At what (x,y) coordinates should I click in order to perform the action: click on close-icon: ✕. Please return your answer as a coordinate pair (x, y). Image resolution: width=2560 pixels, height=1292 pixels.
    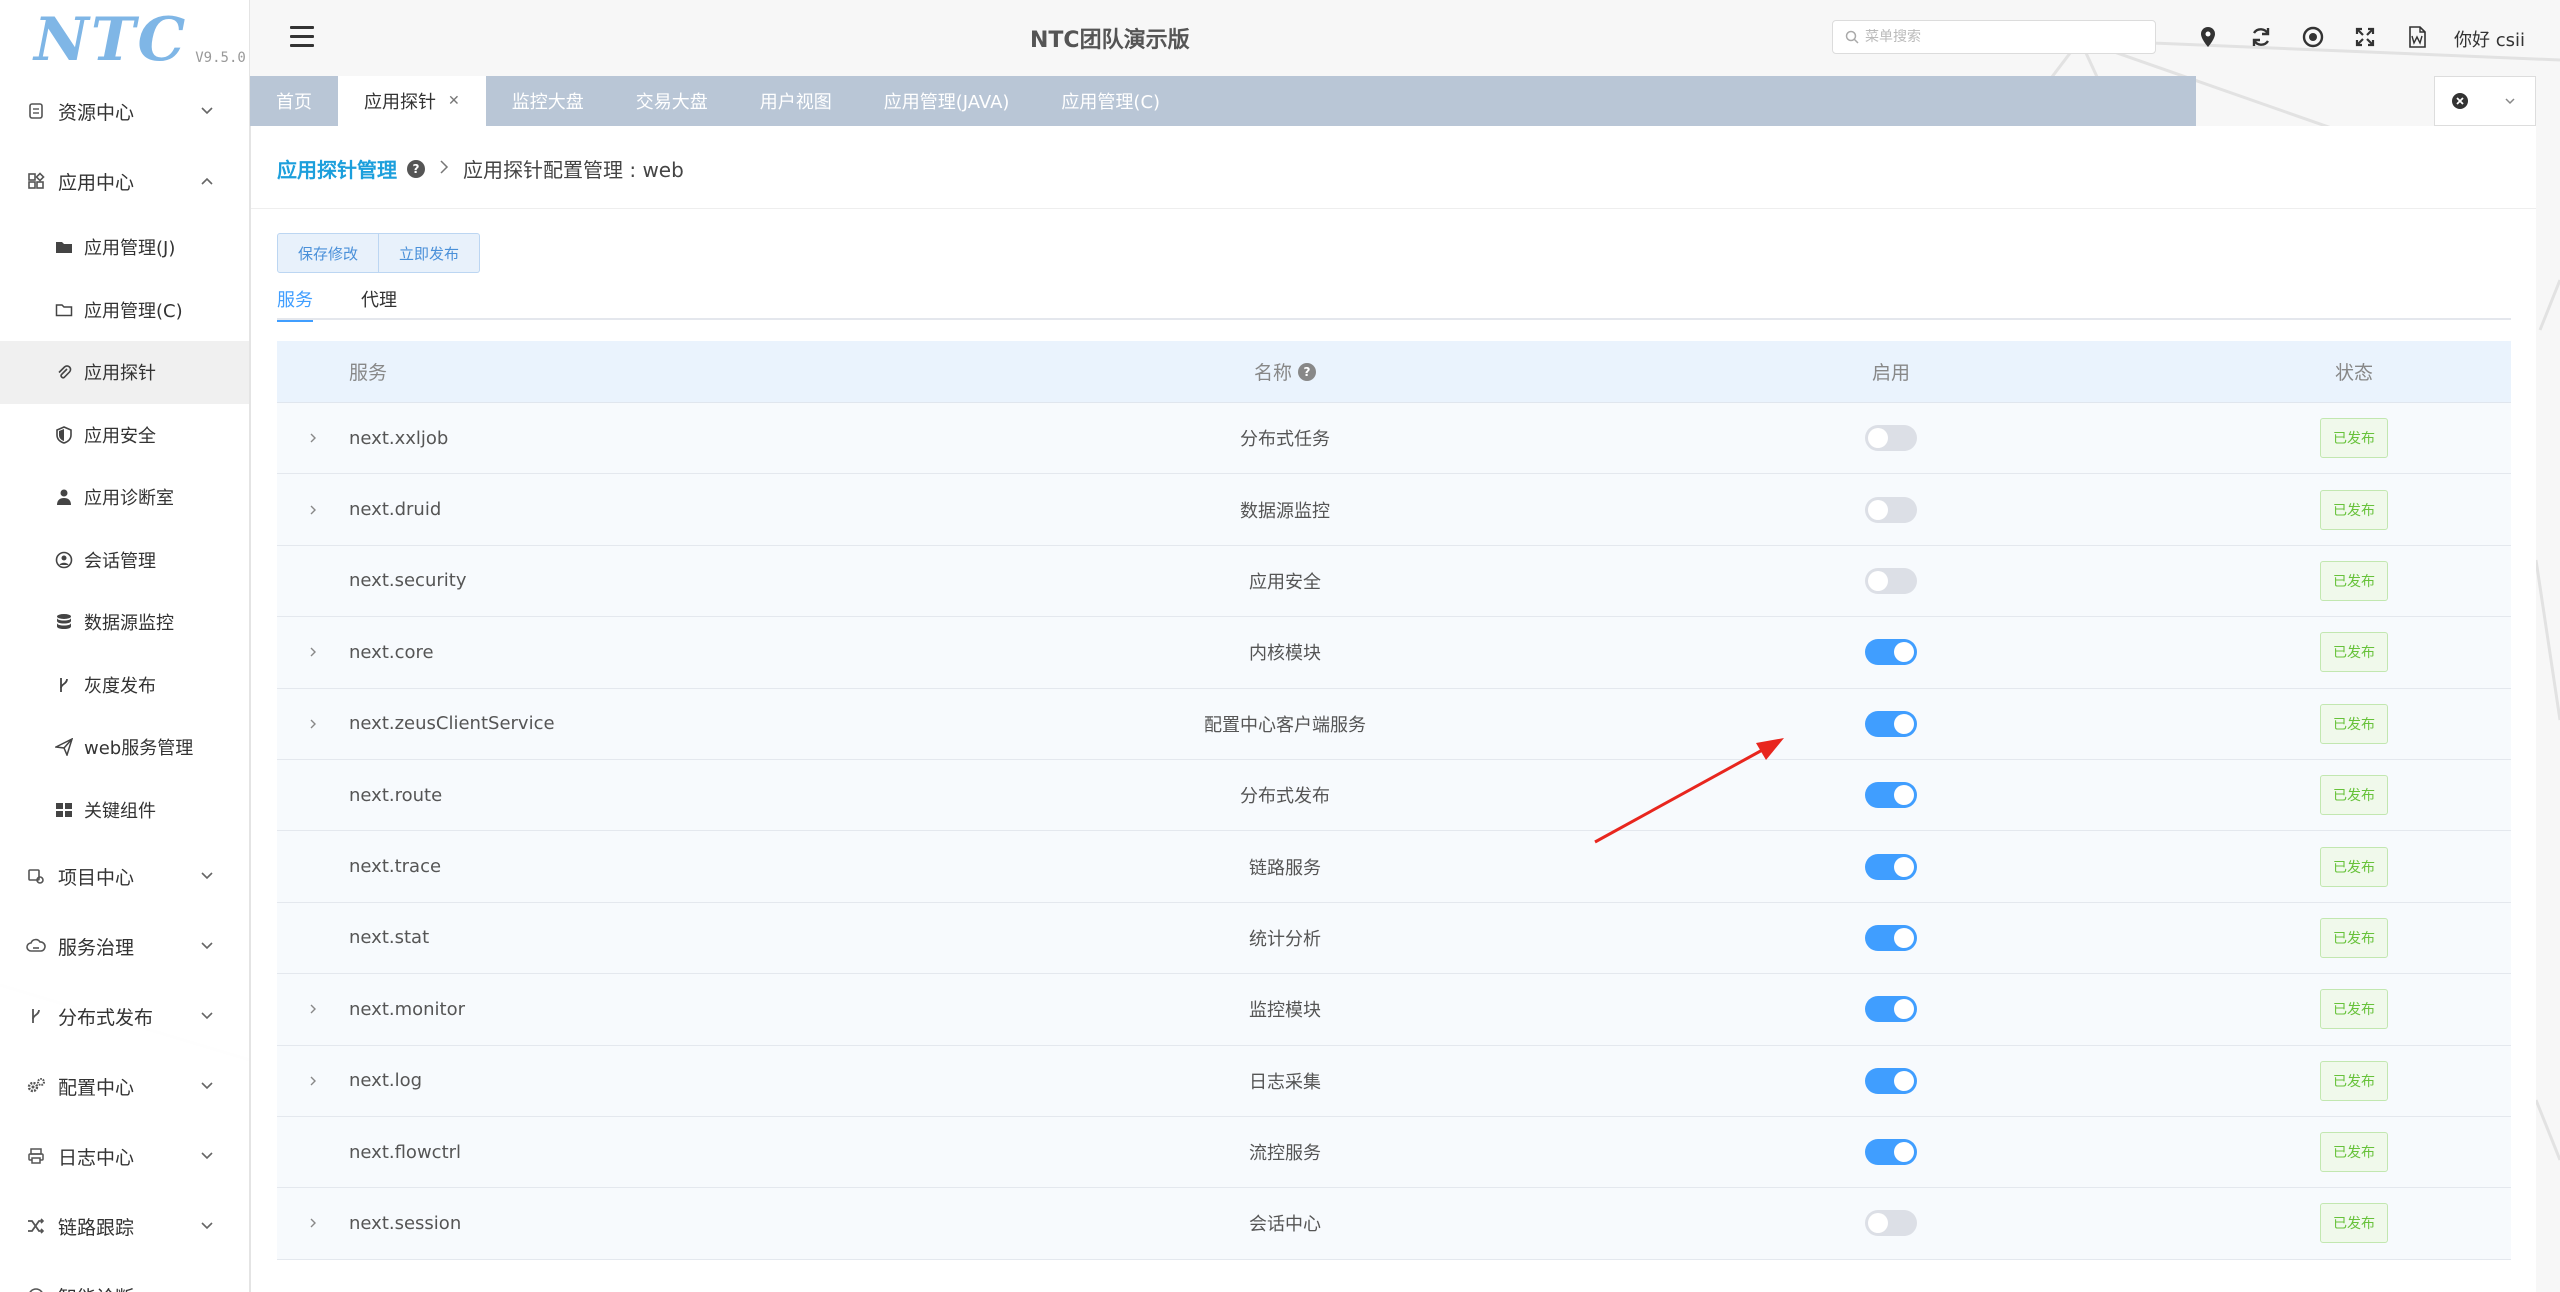
    Looking at the image, I should click on (454, 101).